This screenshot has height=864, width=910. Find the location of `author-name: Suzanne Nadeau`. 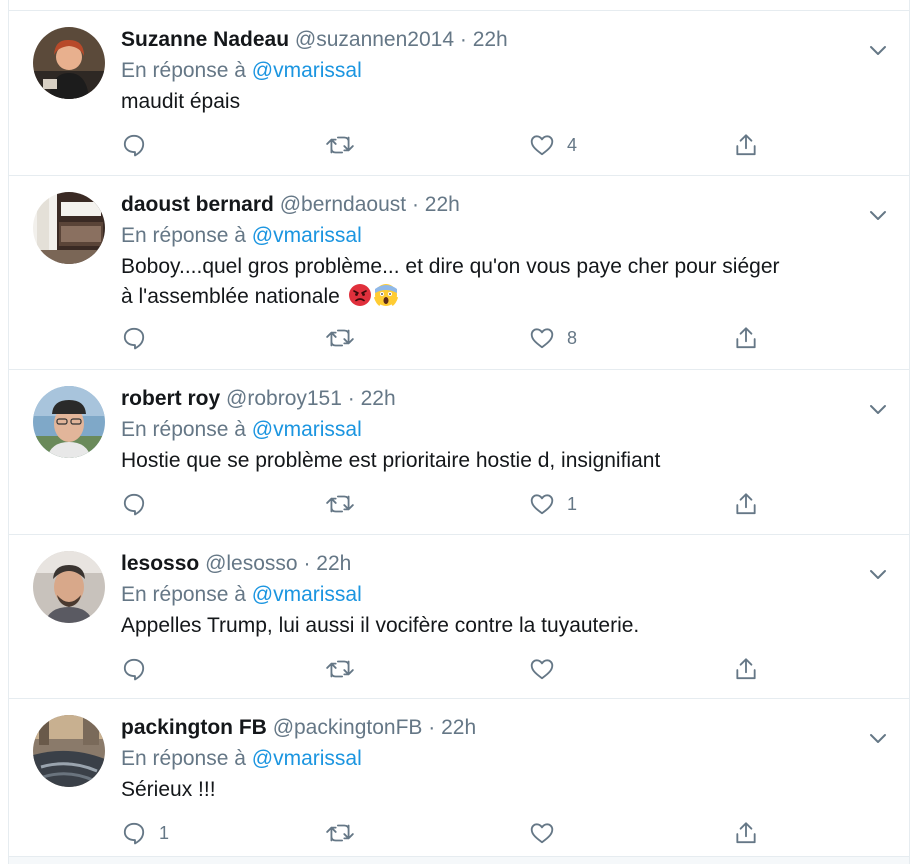

author-name: Suzanne Nadeau is located at coordinates (205, 39).